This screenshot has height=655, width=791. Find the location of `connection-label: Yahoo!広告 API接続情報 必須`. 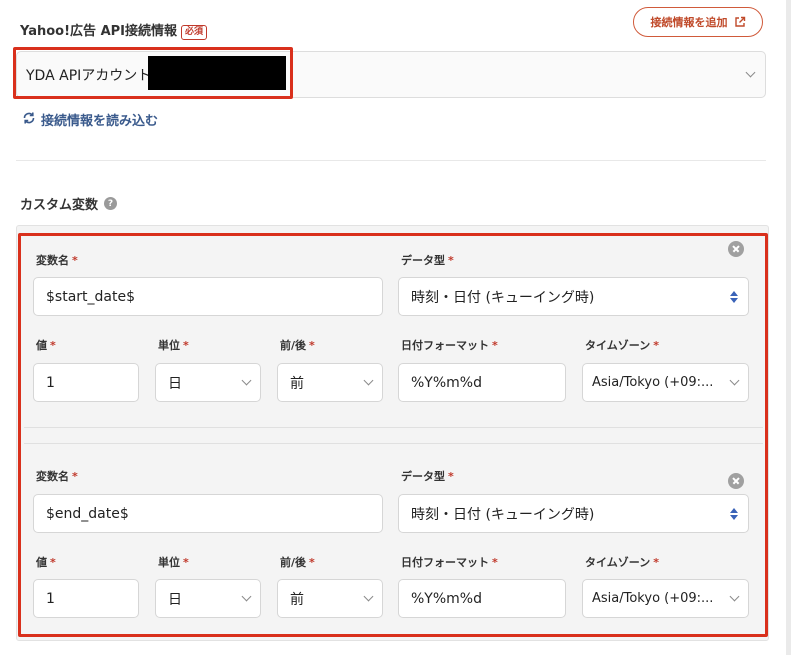

connection-label: Yahoo!広告 API接続情報 必須 is located at coordinates (114, 30).